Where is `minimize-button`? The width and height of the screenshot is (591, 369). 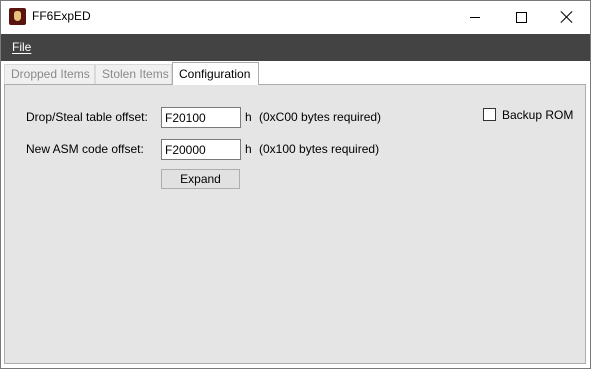 minimize-button is located at coordinates (475, 17).